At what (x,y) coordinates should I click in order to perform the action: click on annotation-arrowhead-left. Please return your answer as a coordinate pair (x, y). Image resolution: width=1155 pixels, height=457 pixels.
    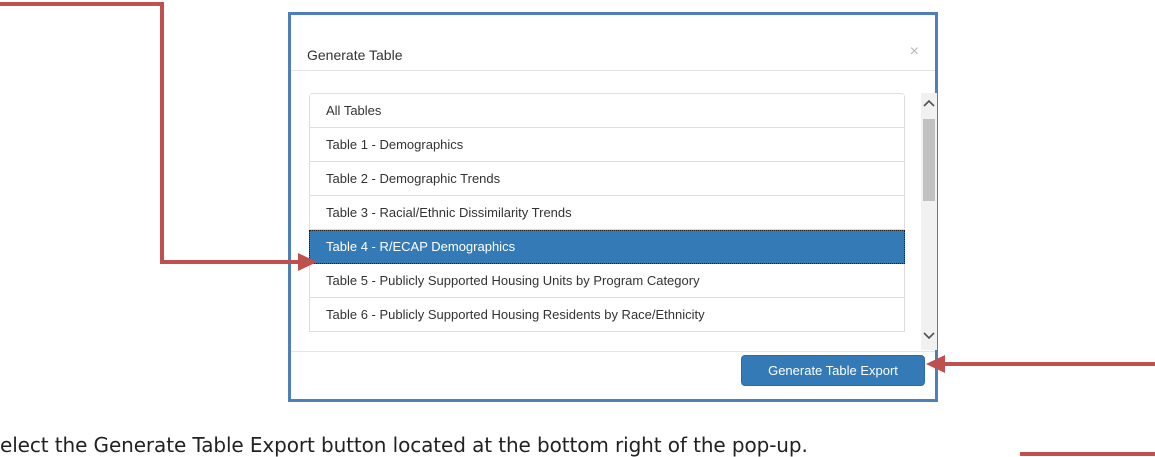
    Looking at the image, I should click on (307, 262).